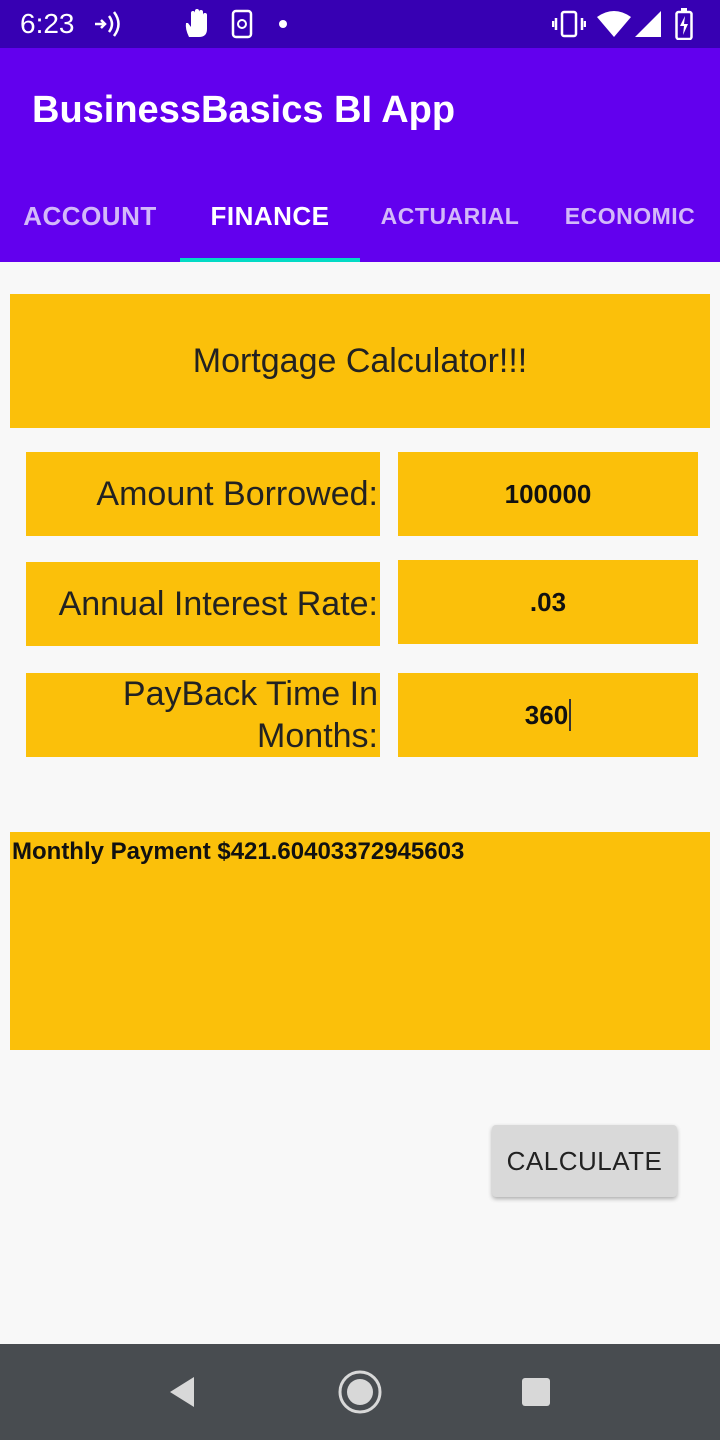 Image resolution: width=720 pixels, height=1440 pixels. Describe the element at coordinates (548, 602) in the screenshot. I see `interest-rate-input: .03` at that location.